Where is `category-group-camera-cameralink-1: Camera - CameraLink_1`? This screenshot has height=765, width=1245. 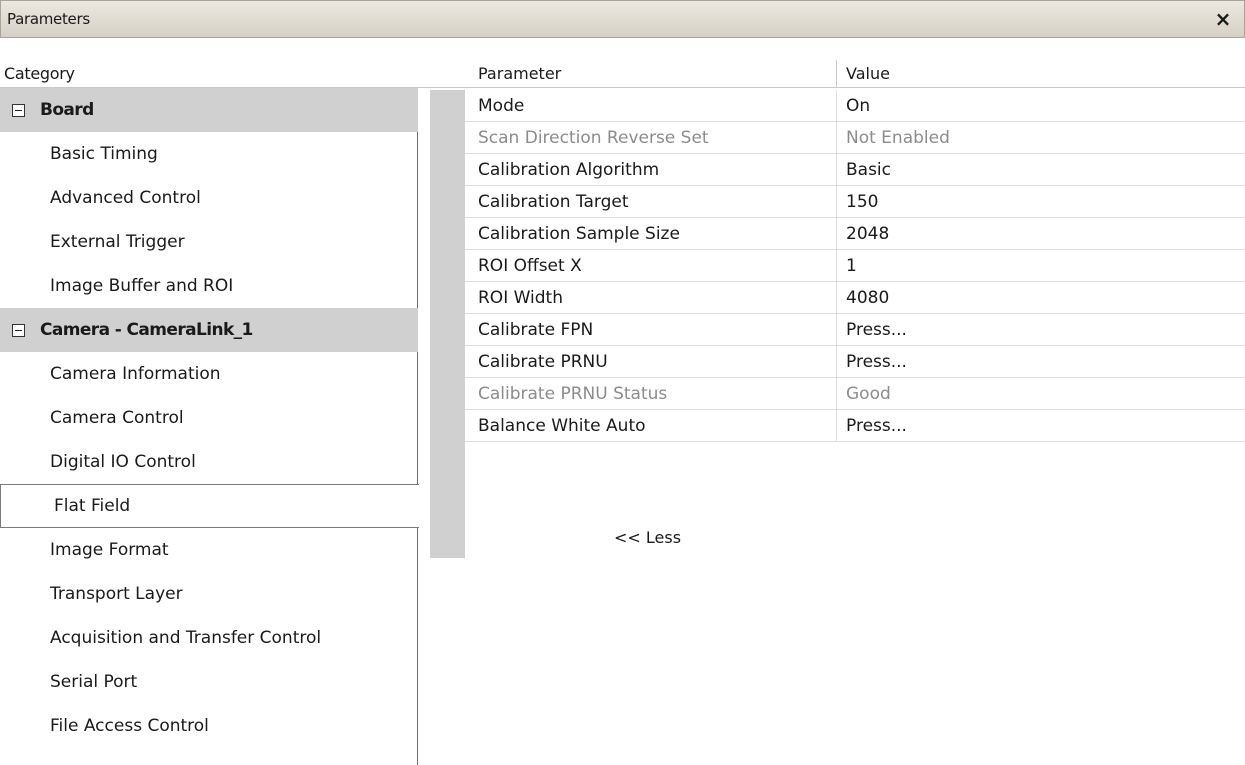
category-group-camera-cameralink-1: Camera - CameraLink_1 is located at coordinates (209, 330).